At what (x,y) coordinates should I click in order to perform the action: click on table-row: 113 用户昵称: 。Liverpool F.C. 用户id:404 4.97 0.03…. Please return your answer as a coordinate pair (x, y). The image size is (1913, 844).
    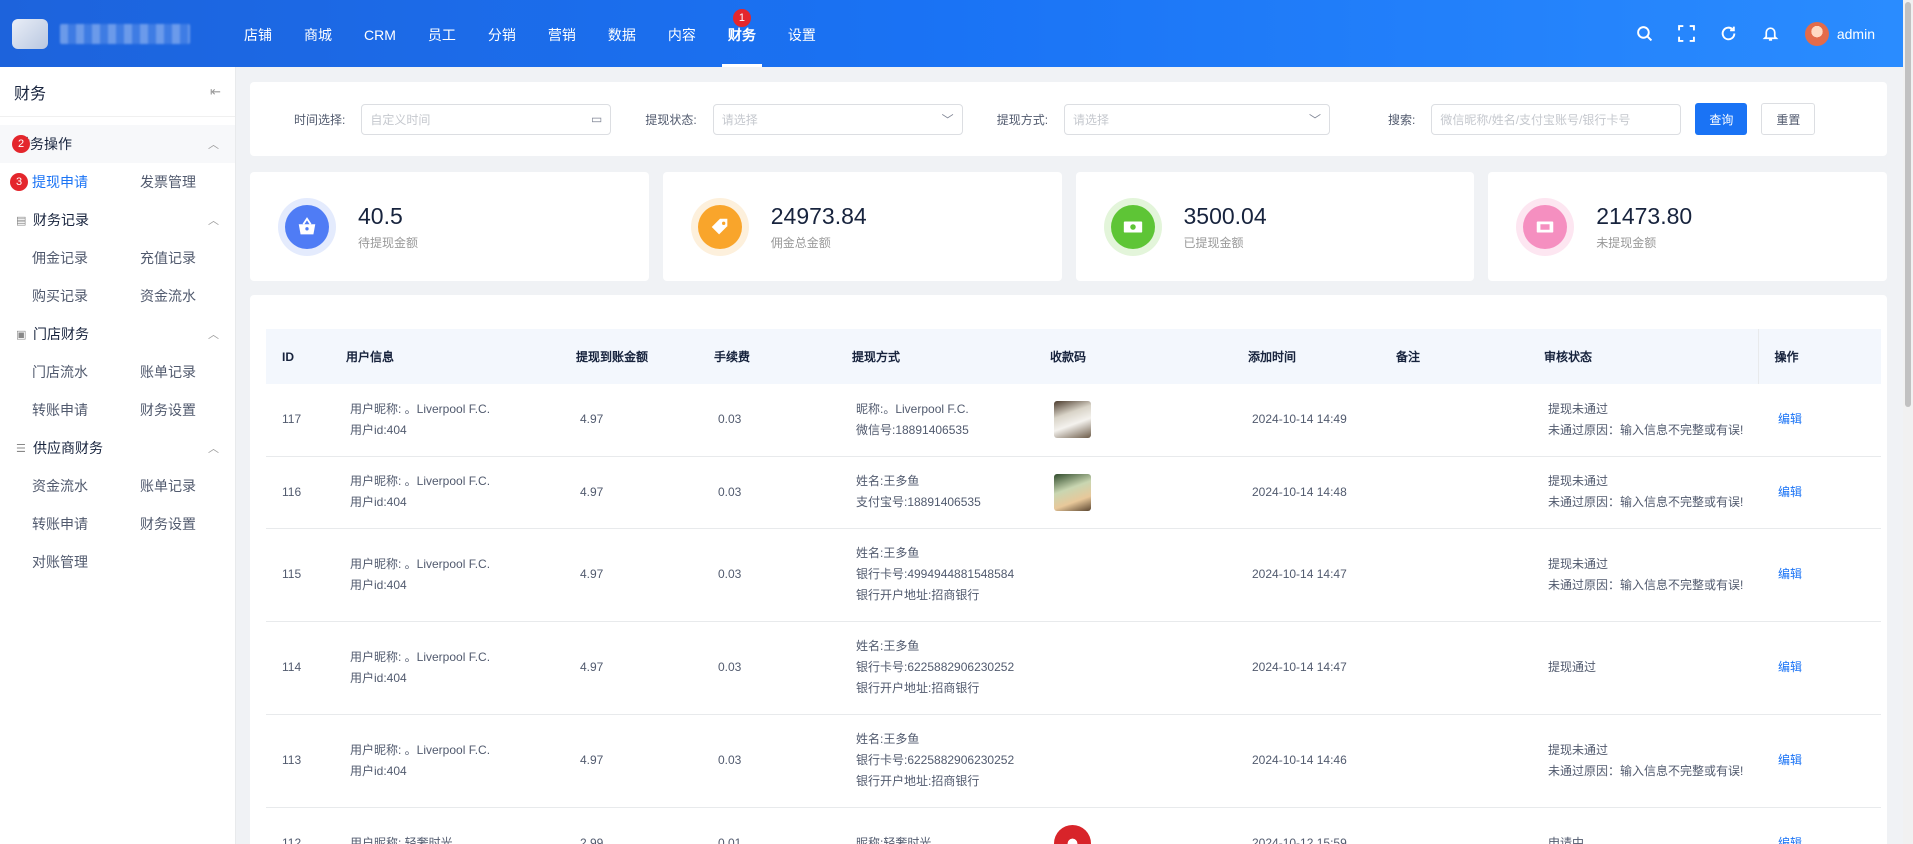
    Looking at the image, I should click on (1073, 761).